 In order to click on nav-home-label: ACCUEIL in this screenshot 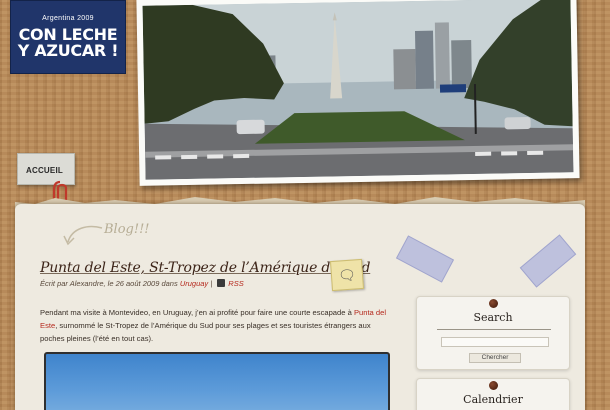, I will do `click(44, 170)`.